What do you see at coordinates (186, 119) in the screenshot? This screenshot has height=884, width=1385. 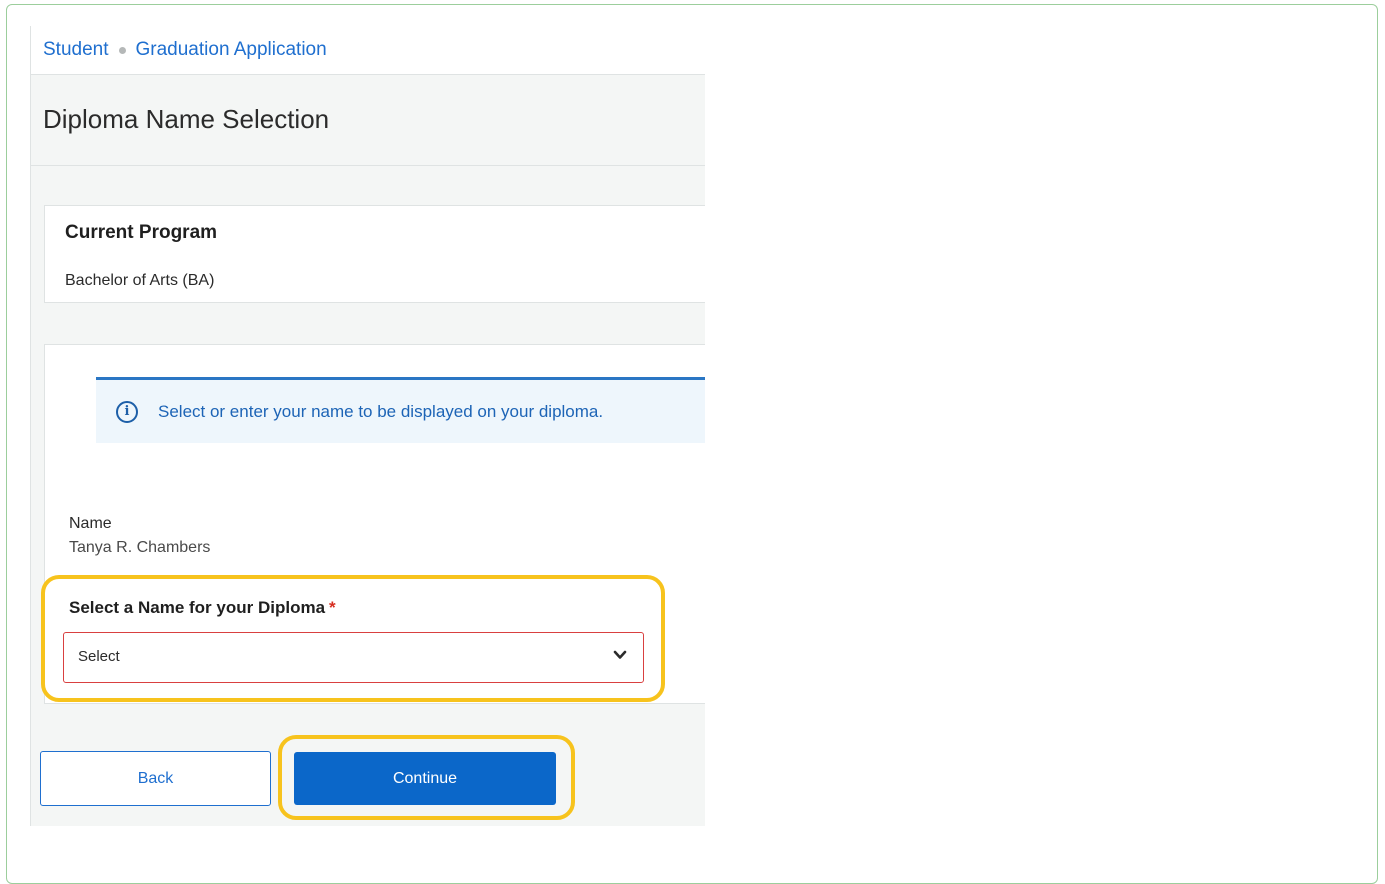 I see `page-title: Diploma Name Selection` at bounding box center [186, 119].